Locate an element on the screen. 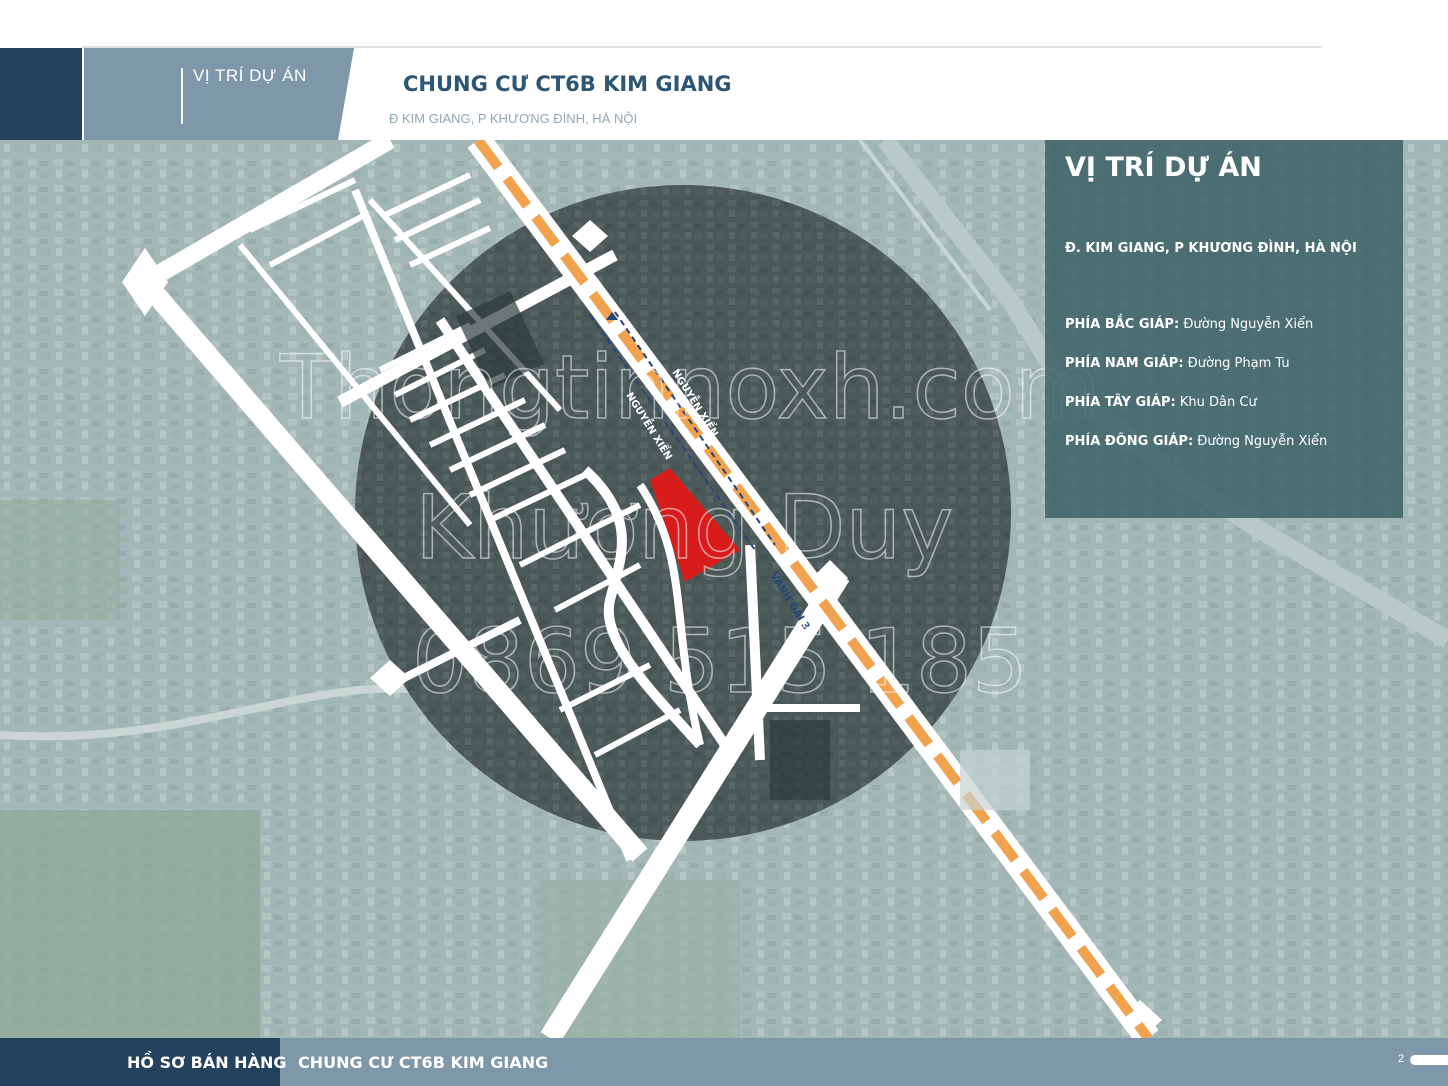  border-south-value: Đường Phạm Tu is located at coordinates (1238, 363).